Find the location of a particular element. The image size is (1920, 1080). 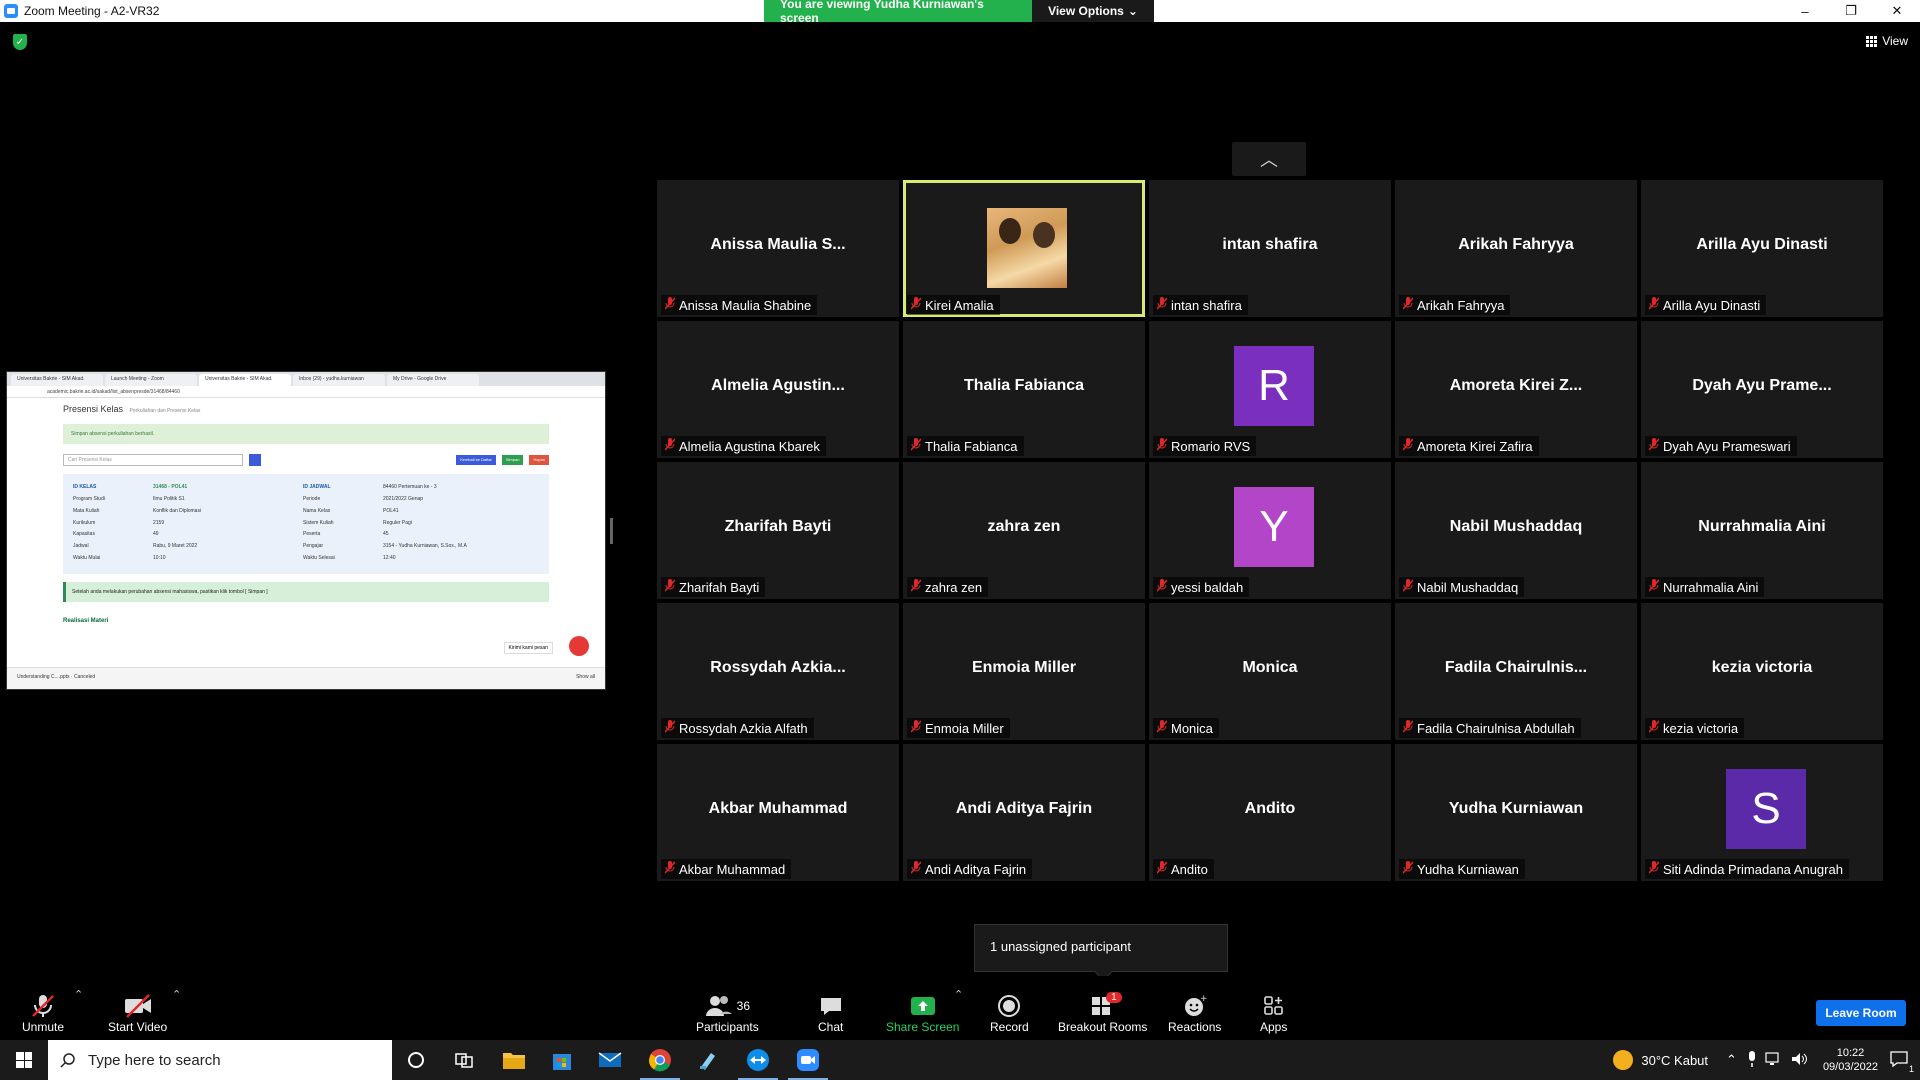

volume-icon is located at coordinates (1800, 1060).